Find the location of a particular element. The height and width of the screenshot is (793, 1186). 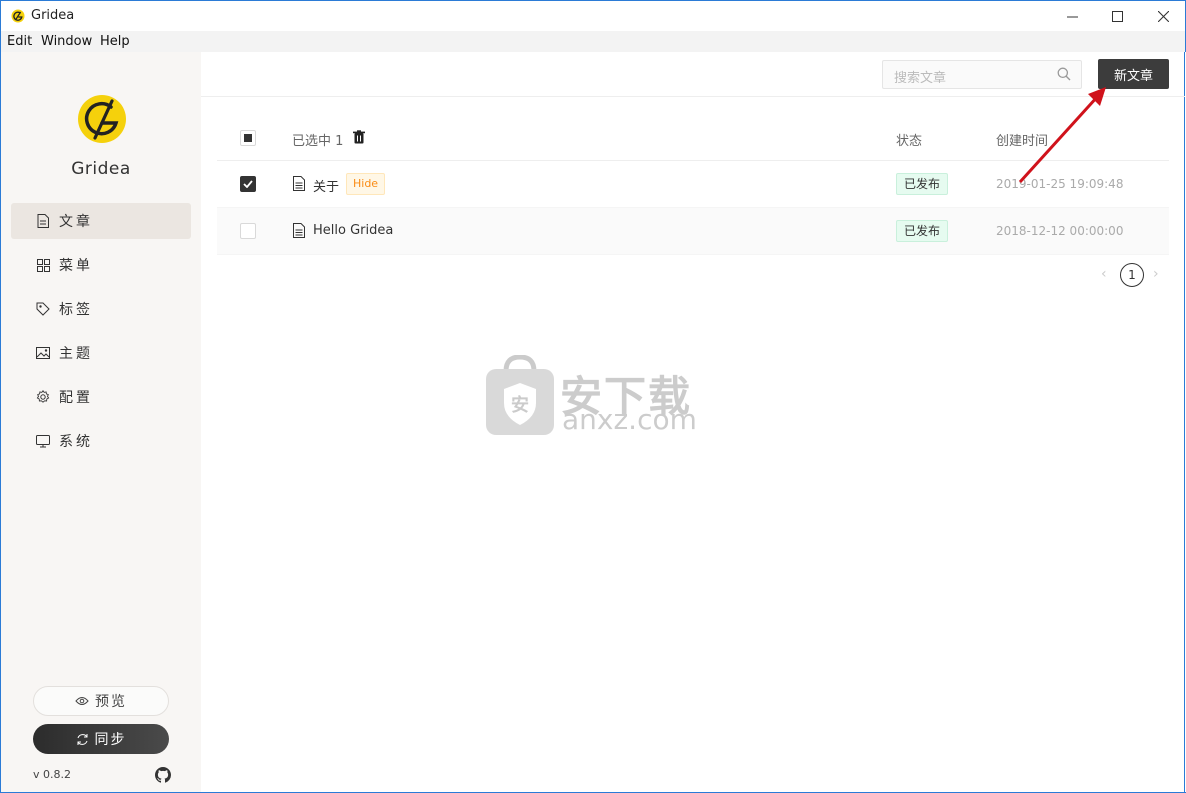

sidebar-item-settings: 配置 is located at coordinates (101, 397).